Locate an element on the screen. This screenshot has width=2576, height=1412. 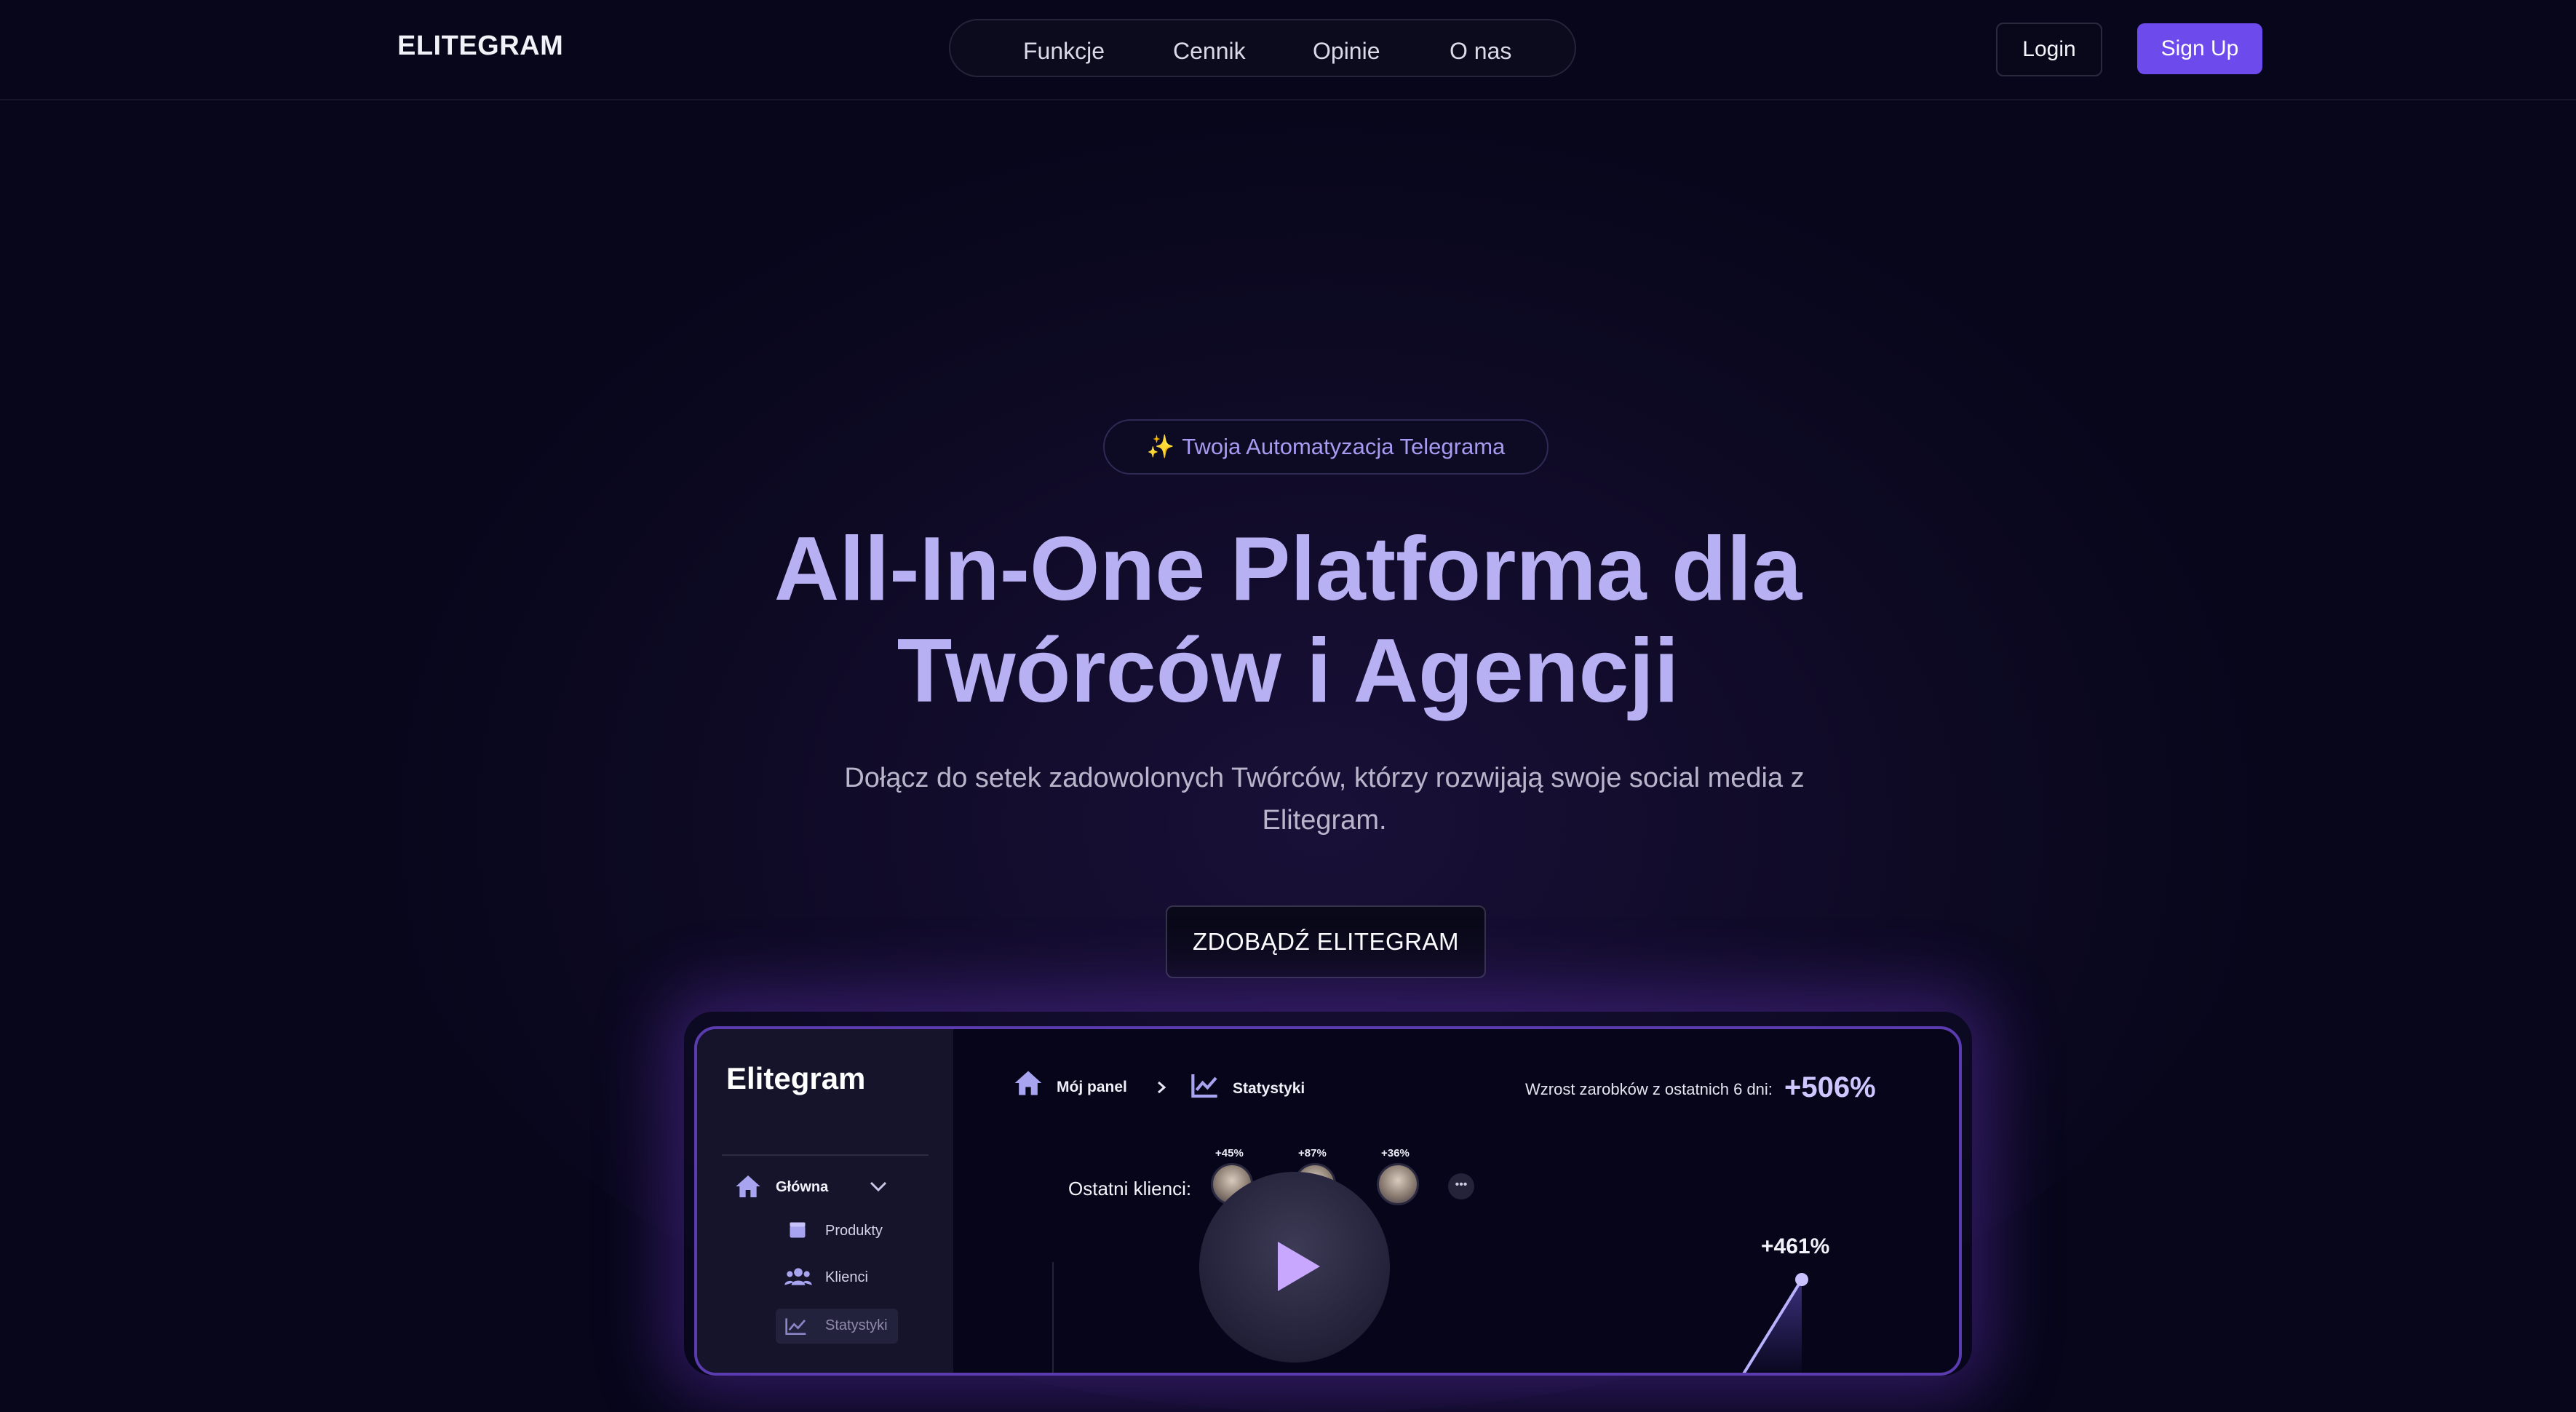
hero-badge: ✨ Twoja Automatyzacja Telegrama is located at coordinates (1326, 447).